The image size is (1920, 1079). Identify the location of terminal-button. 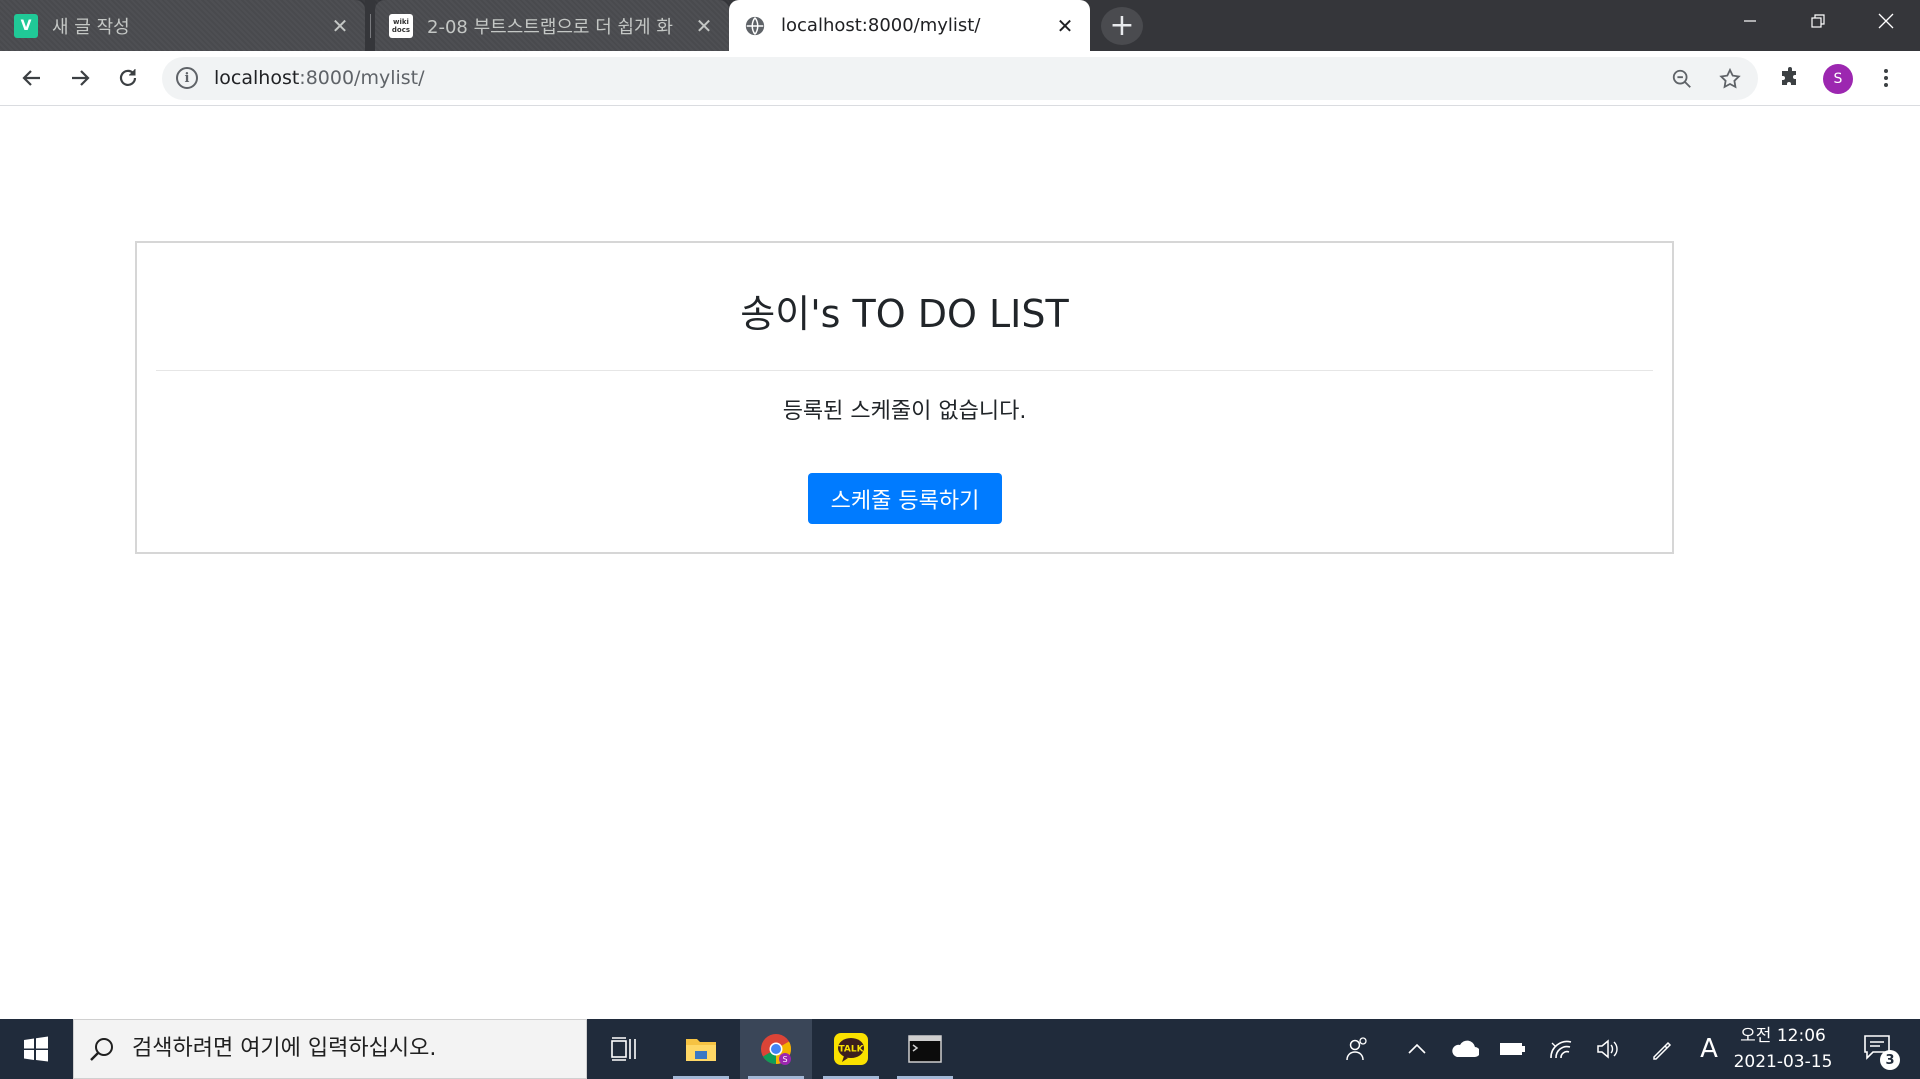
(925, 1049).